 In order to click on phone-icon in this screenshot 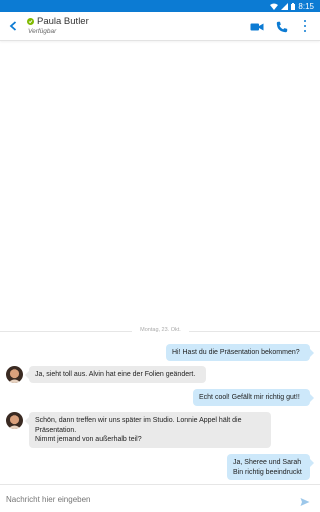, I will do `click(282, 27)`.